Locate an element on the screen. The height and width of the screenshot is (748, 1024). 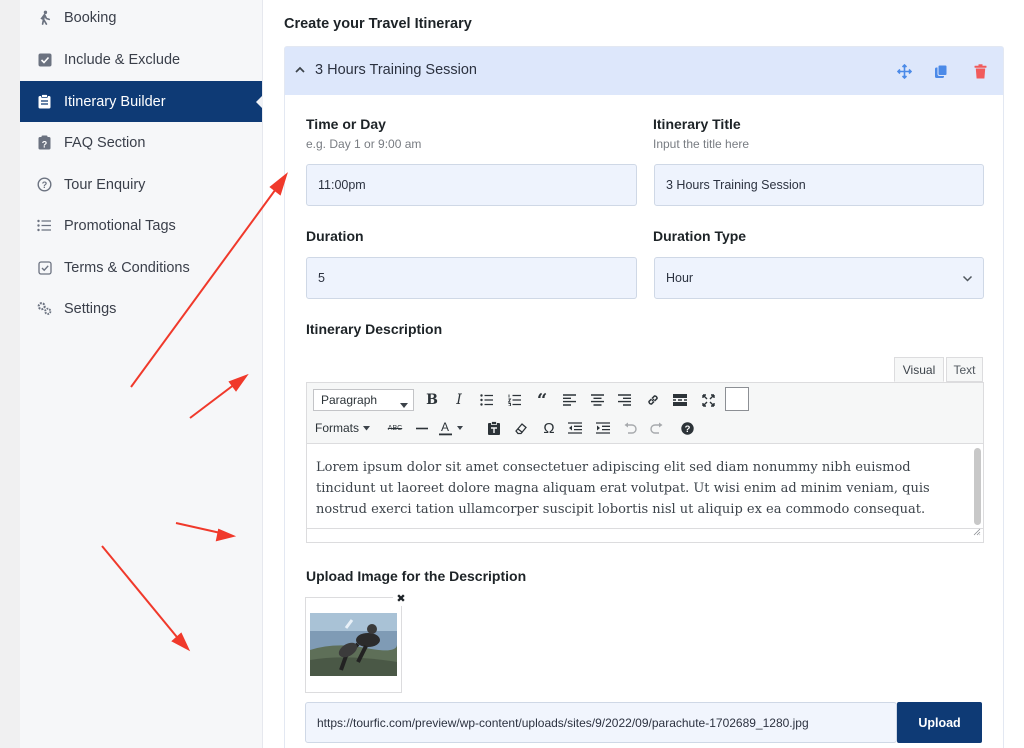
checkbox-icon is located at coordinates (44, 59).